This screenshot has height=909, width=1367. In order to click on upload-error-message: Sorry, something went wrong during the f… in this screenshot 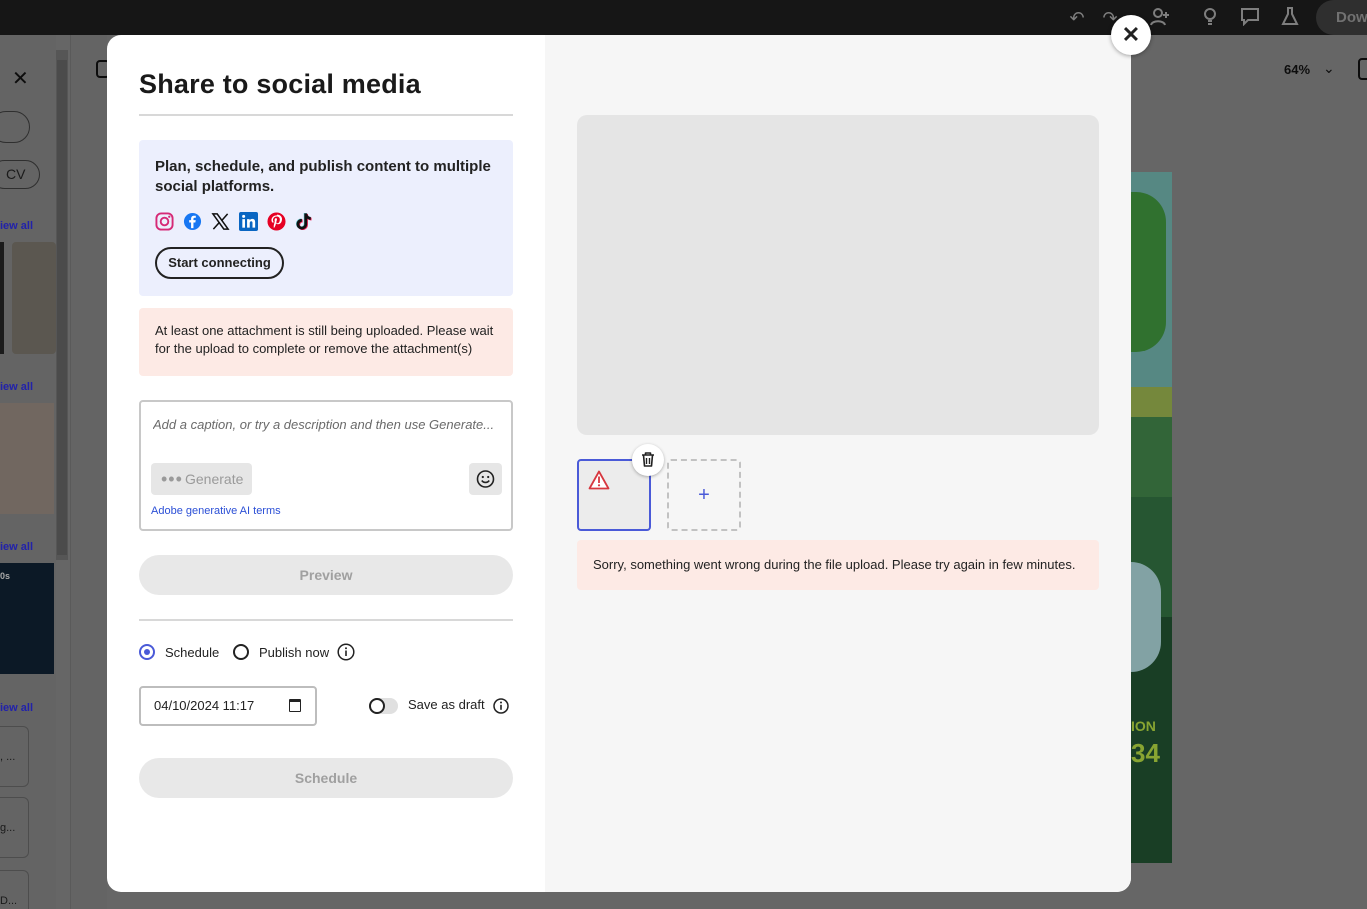, I will do `click(838, 565)`.